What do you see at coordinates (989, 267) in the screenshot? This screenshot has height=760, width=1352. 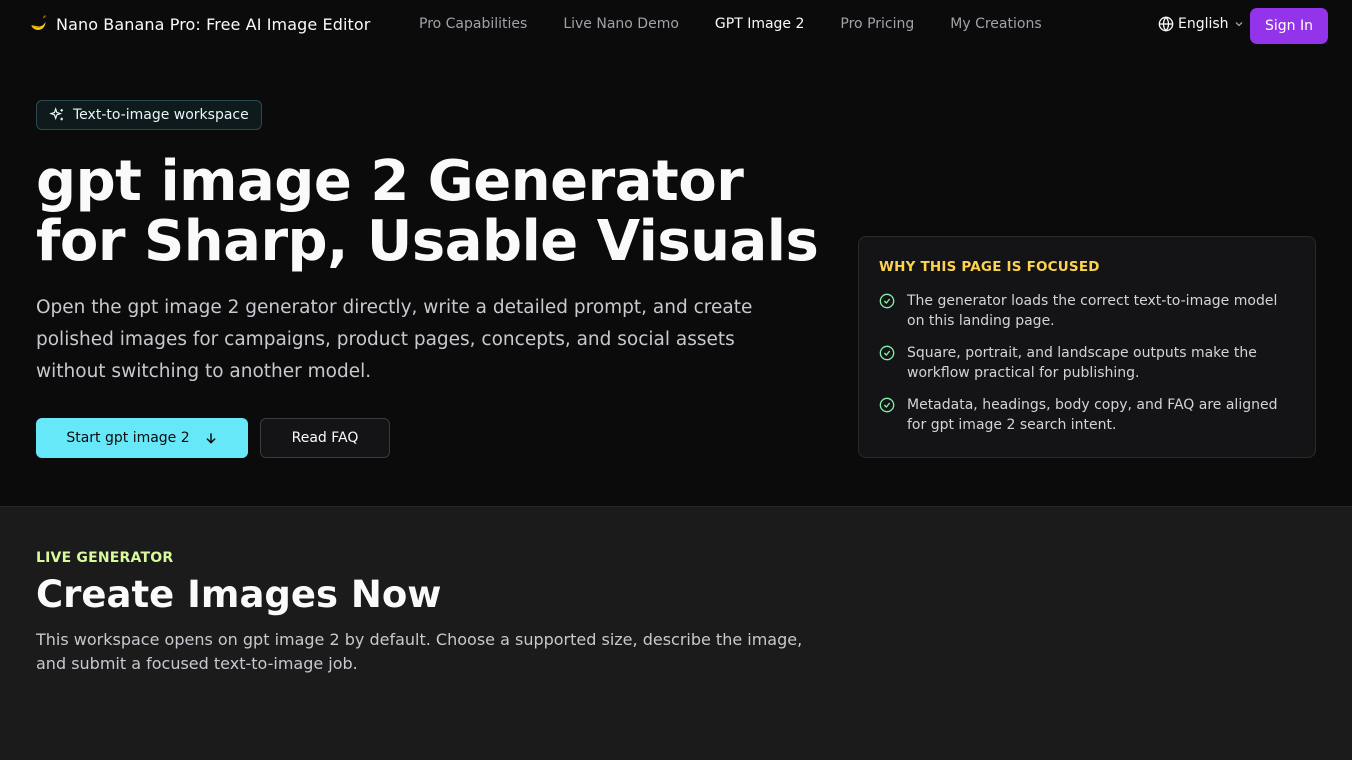 I see `card-title: WHY THIS PAGE IS FOCUSED` at bounding box center [989, 267].